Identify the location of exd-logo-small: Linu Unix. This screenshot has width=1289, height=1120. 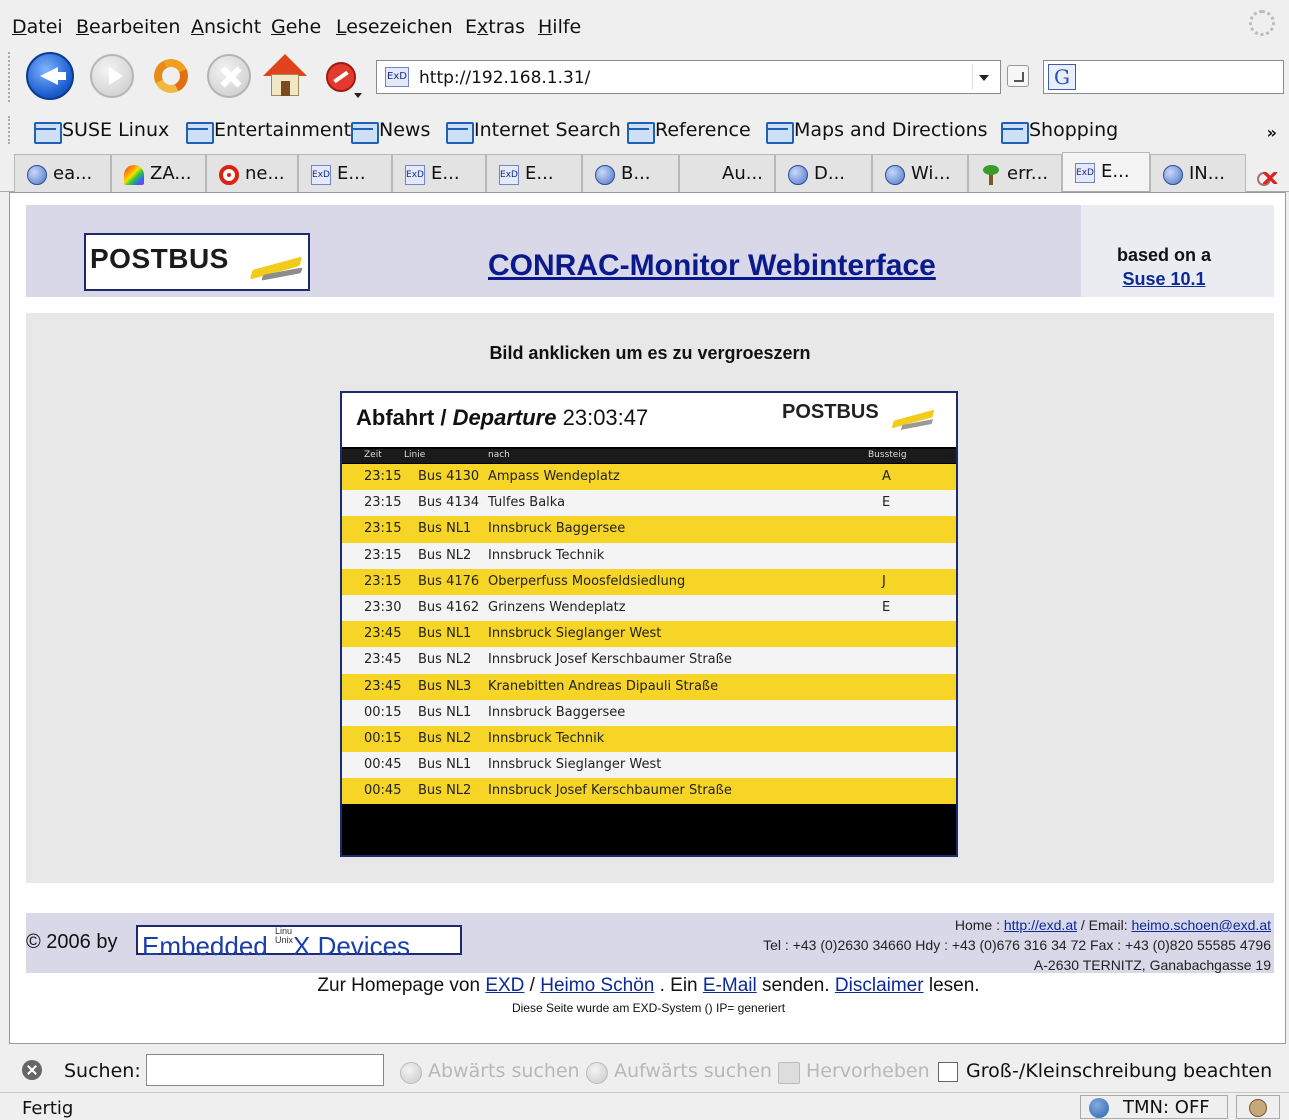
(284, 936).